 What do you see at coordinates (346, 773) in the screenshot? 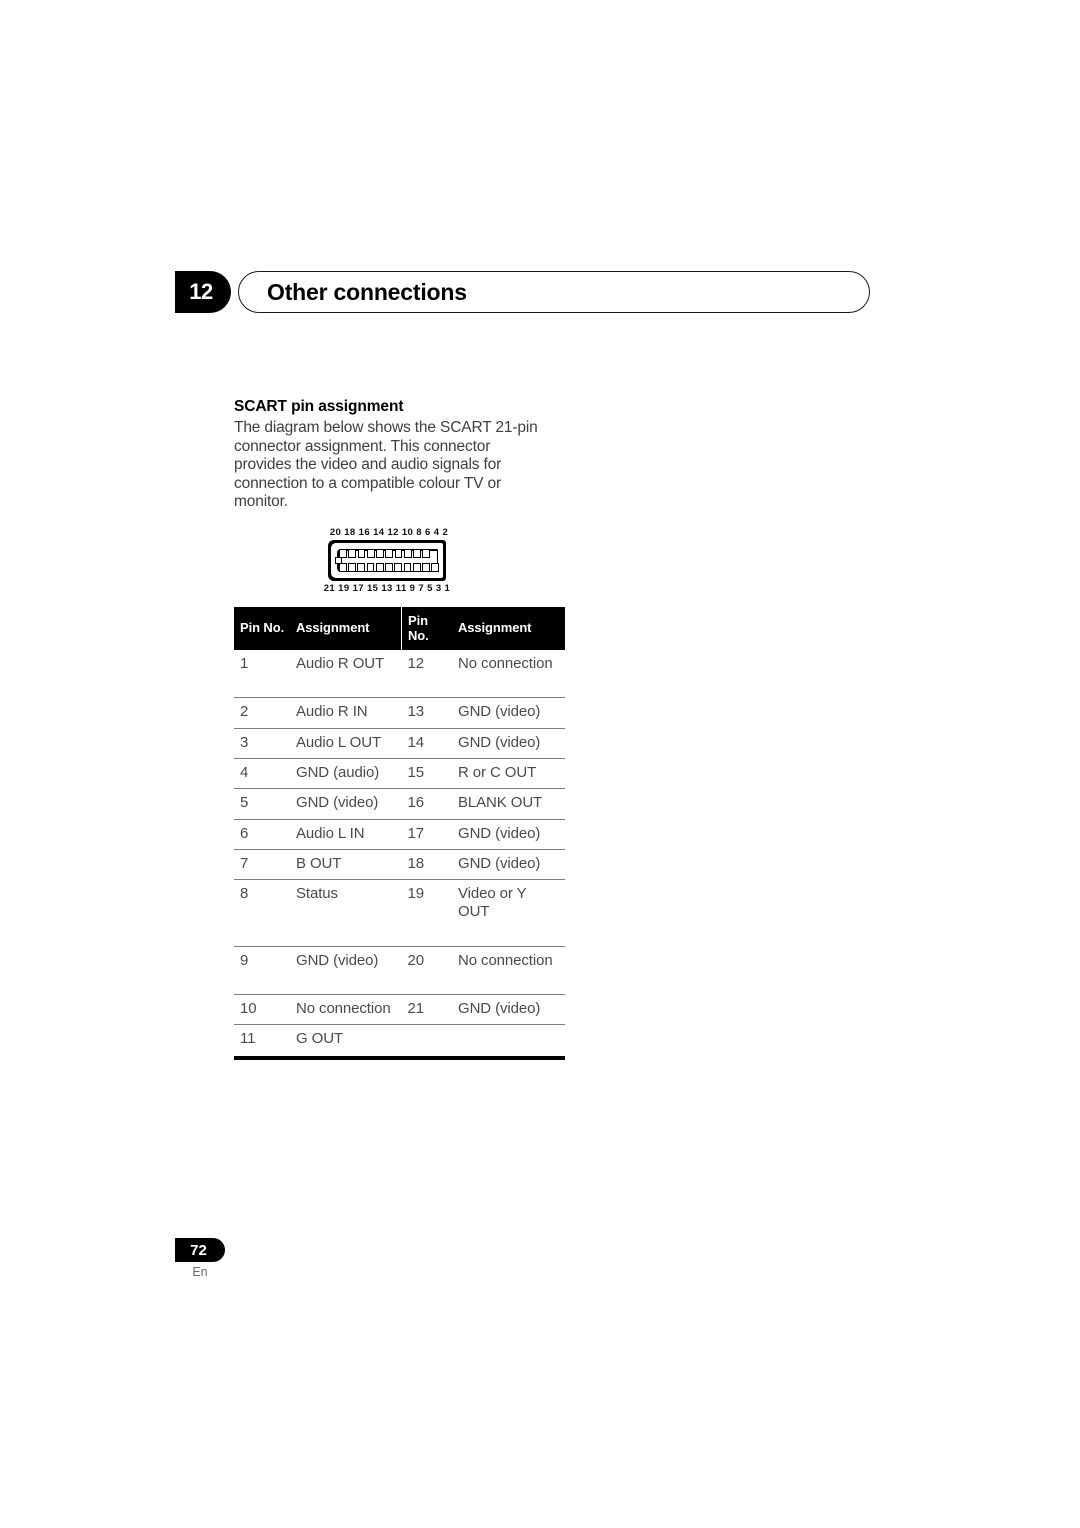
I see `cell-assignment-1: GND (audio)` at bounding box center [346, 773].